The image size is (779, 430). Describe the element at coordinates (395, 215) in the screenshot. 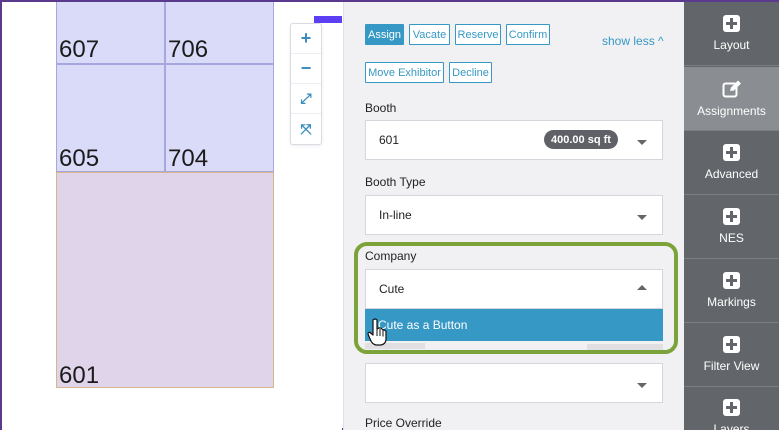

I see `booth-type-value: In-line` at that location.